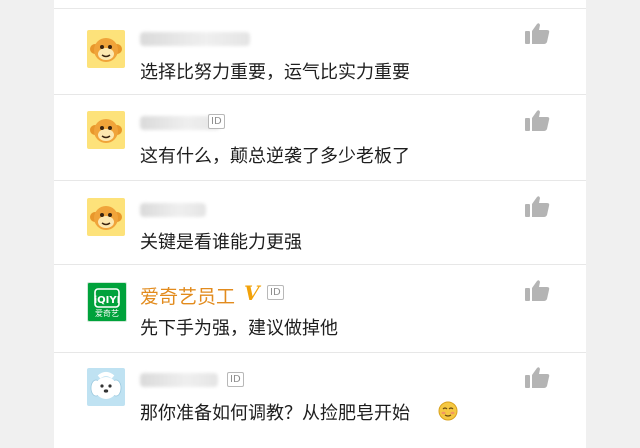  What do you see at coordinates (239, 328) in the screenshot?
I see `comment-text: 先下手为强，建议做掉他` at bounding box center [239, 328].